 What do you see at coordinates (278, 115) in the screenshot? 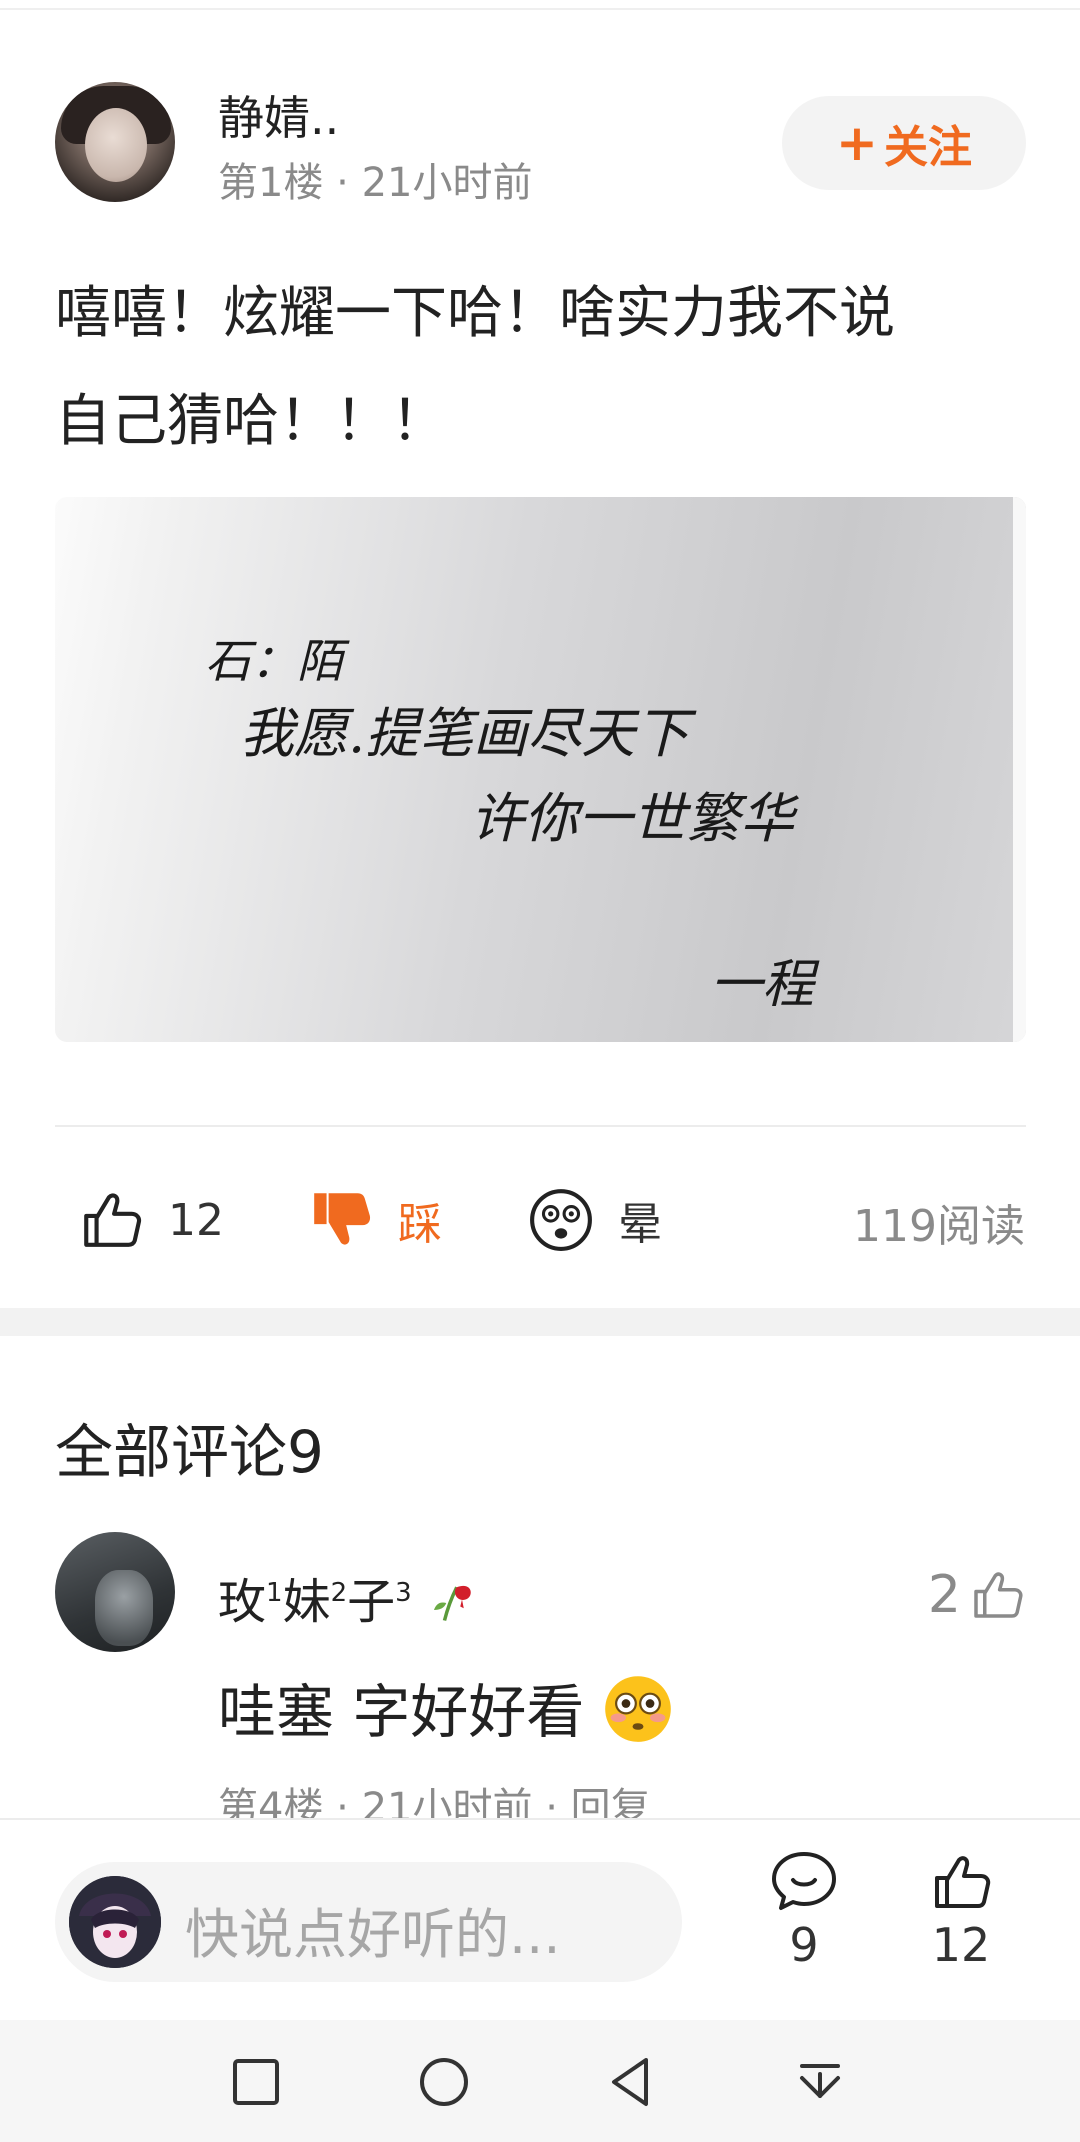
I see `author-name: 静婧..` at bounding box center [278, 115].